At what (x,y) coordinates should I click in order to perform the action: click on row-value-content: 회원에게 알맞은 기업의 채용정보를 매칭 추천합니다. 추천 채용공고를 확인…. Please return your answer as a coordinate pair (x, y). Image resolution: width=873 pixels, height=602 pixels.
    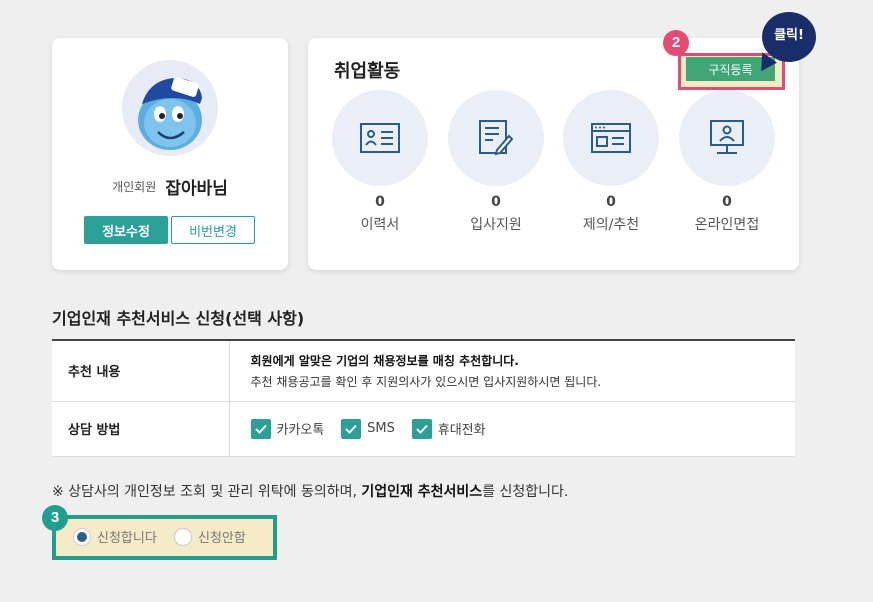
    Looking at the image, I should click on (512, 371).